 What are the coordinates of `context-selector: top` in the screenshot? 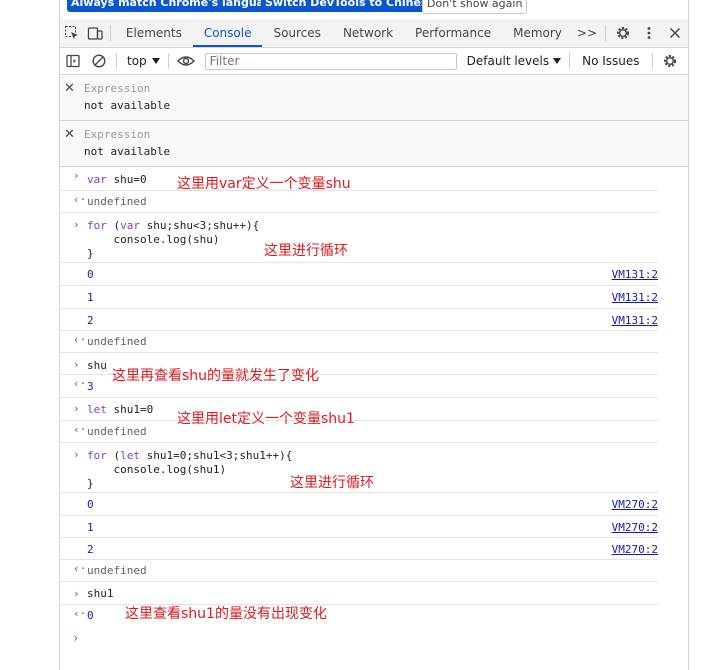 It's located at (143, 61).